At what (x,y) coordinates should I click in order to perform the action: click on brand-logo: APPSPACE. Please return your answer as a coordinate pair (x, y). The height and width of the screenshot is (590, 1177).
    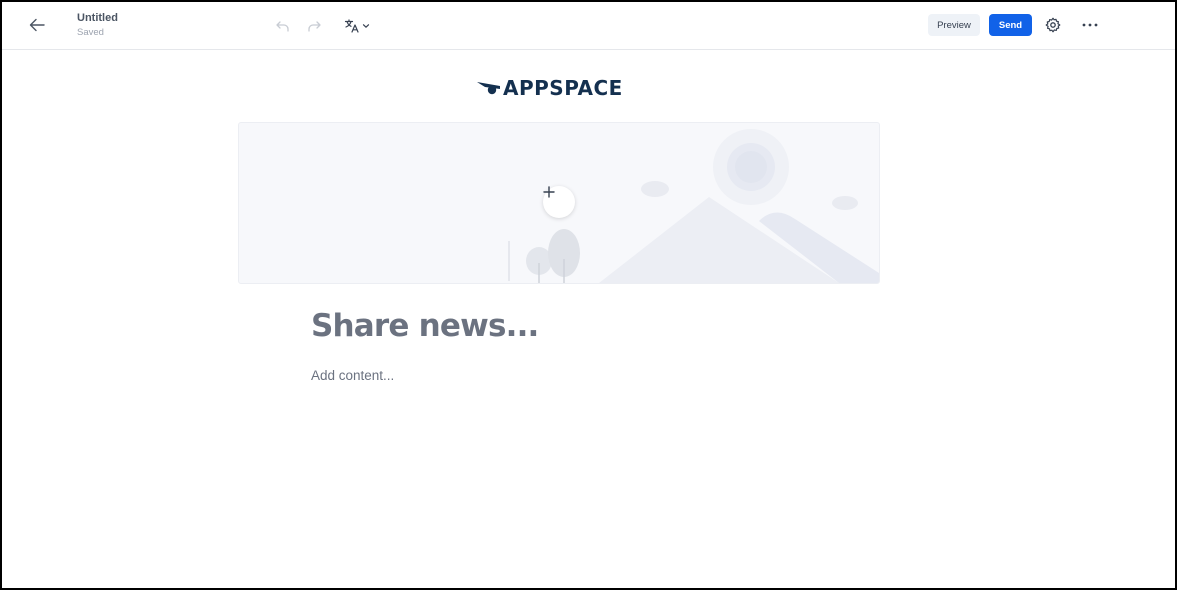
    Looking at the image, I should click on (549, 88).